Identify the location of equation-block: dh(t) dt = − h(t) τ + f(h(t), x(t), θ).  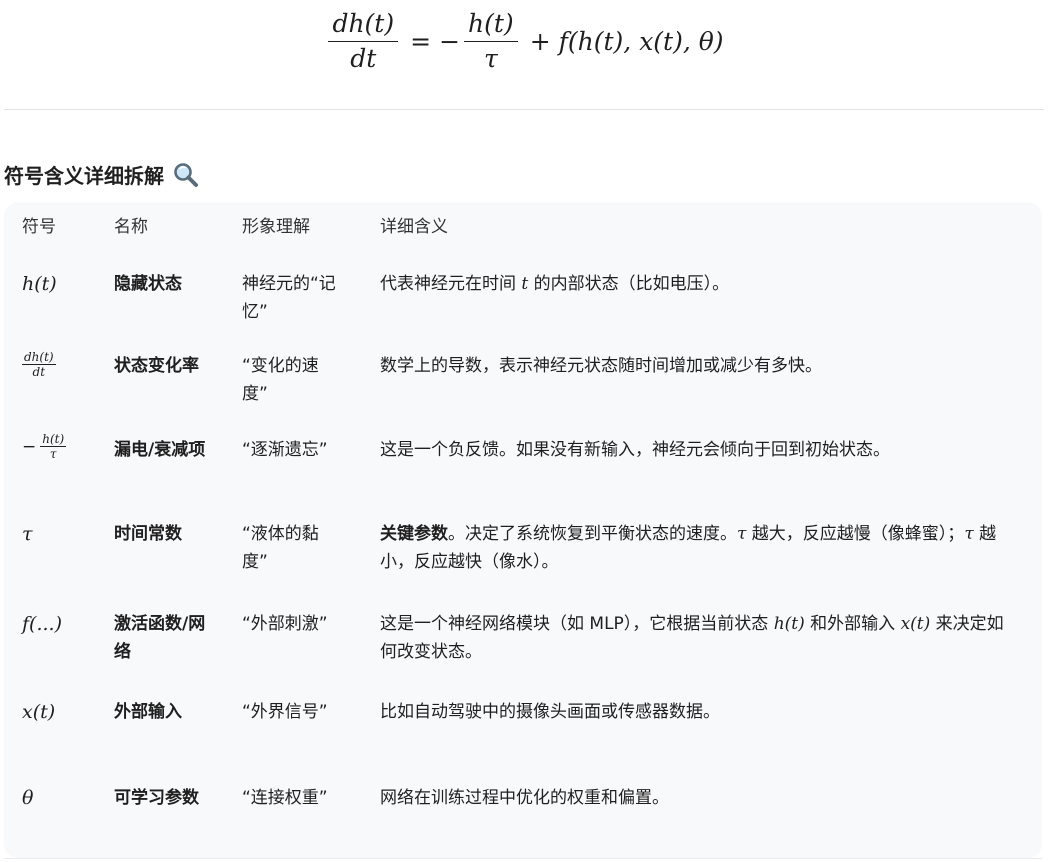
(524, 55).